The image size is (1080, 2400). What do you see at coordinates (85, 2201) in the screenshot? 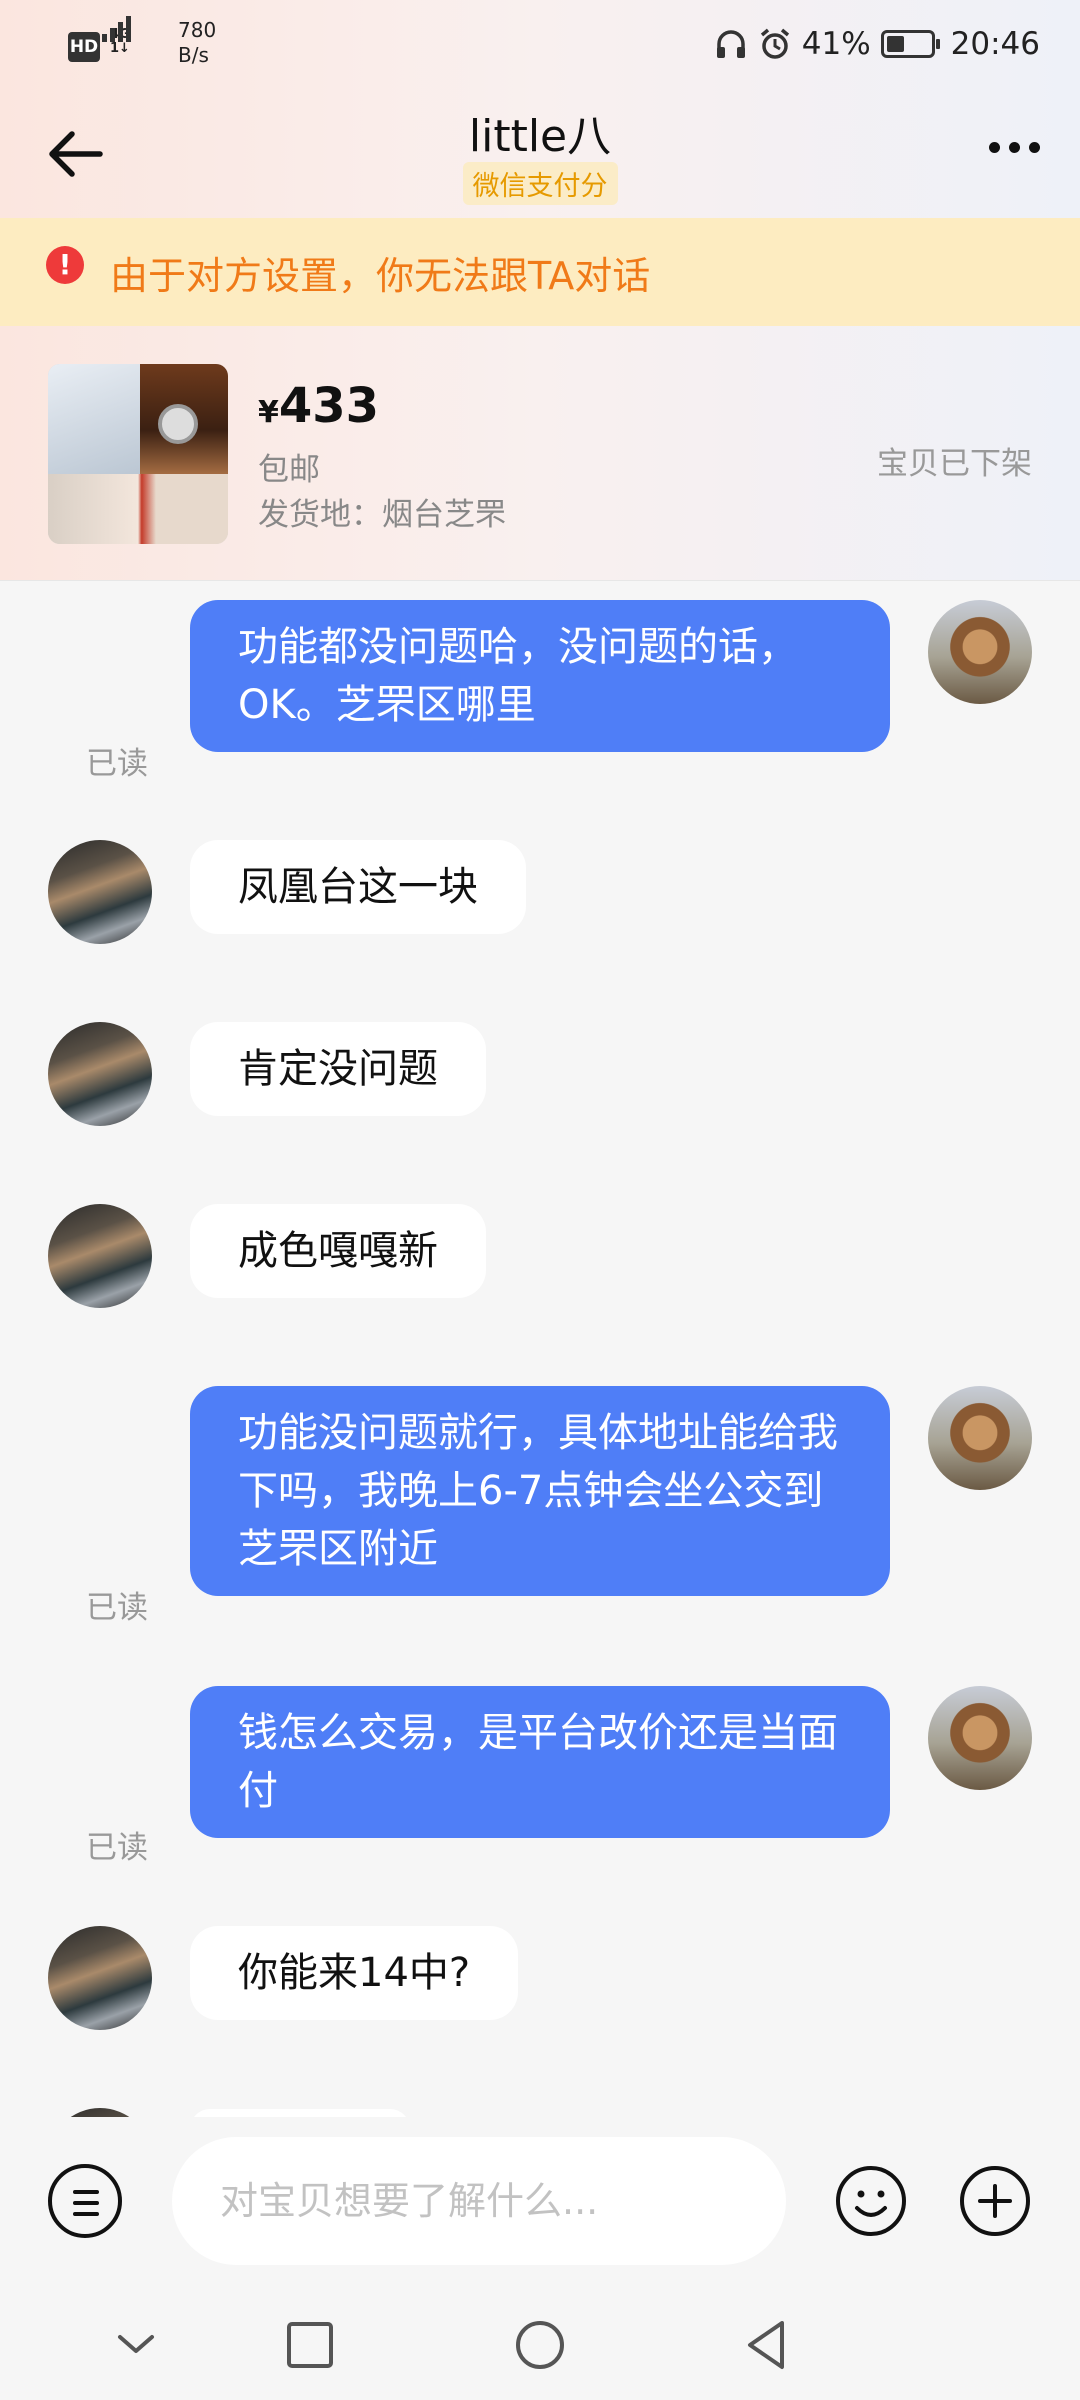
I see `menu-lines-icon` at bounding box center [85, 2201].